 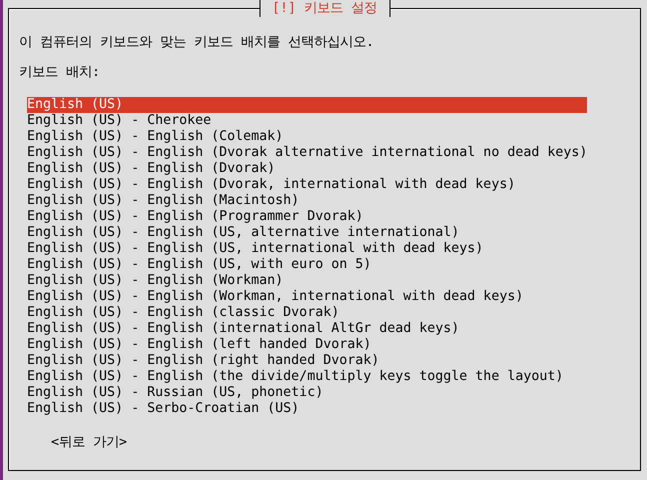 I want to click on layout-option: English (US) - English (US, with euro on 5), so click(x=307, y=265).